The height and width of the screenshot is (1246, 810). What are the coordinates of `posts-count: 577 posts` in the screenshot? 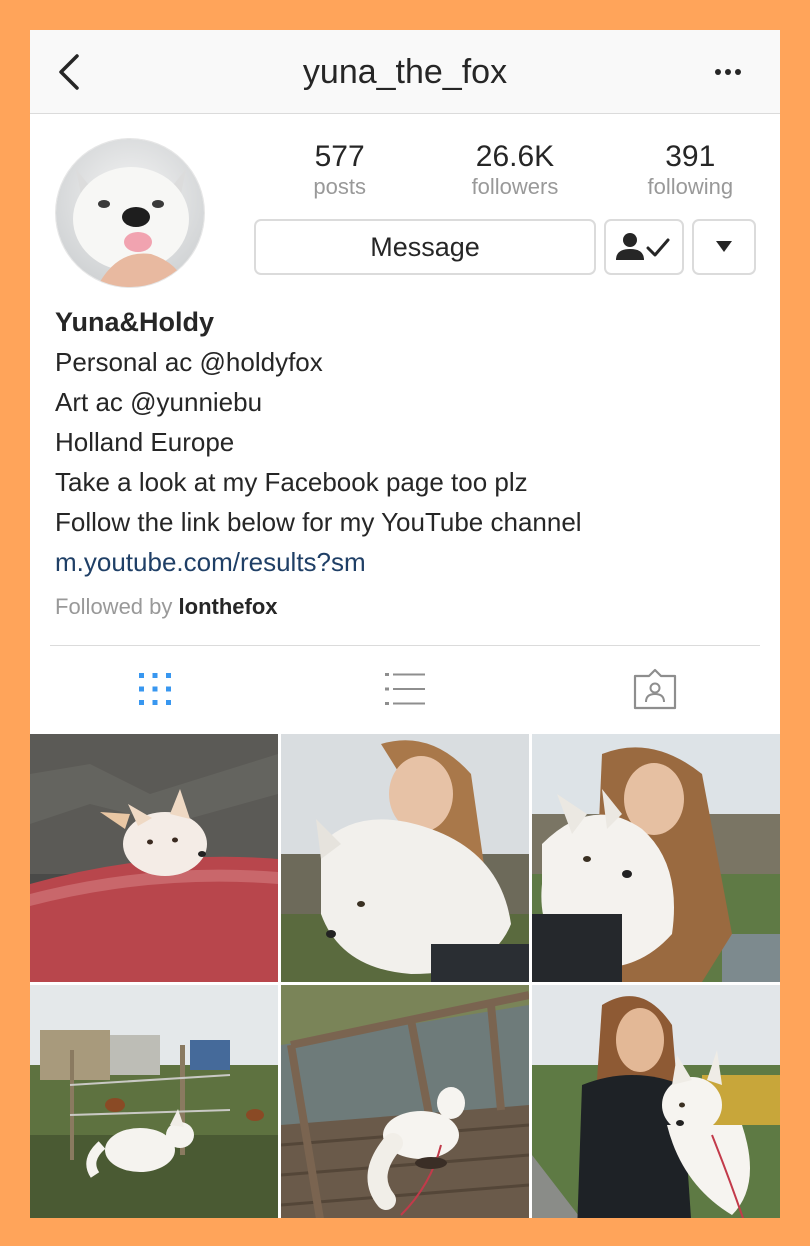 It's located at (339, 171).